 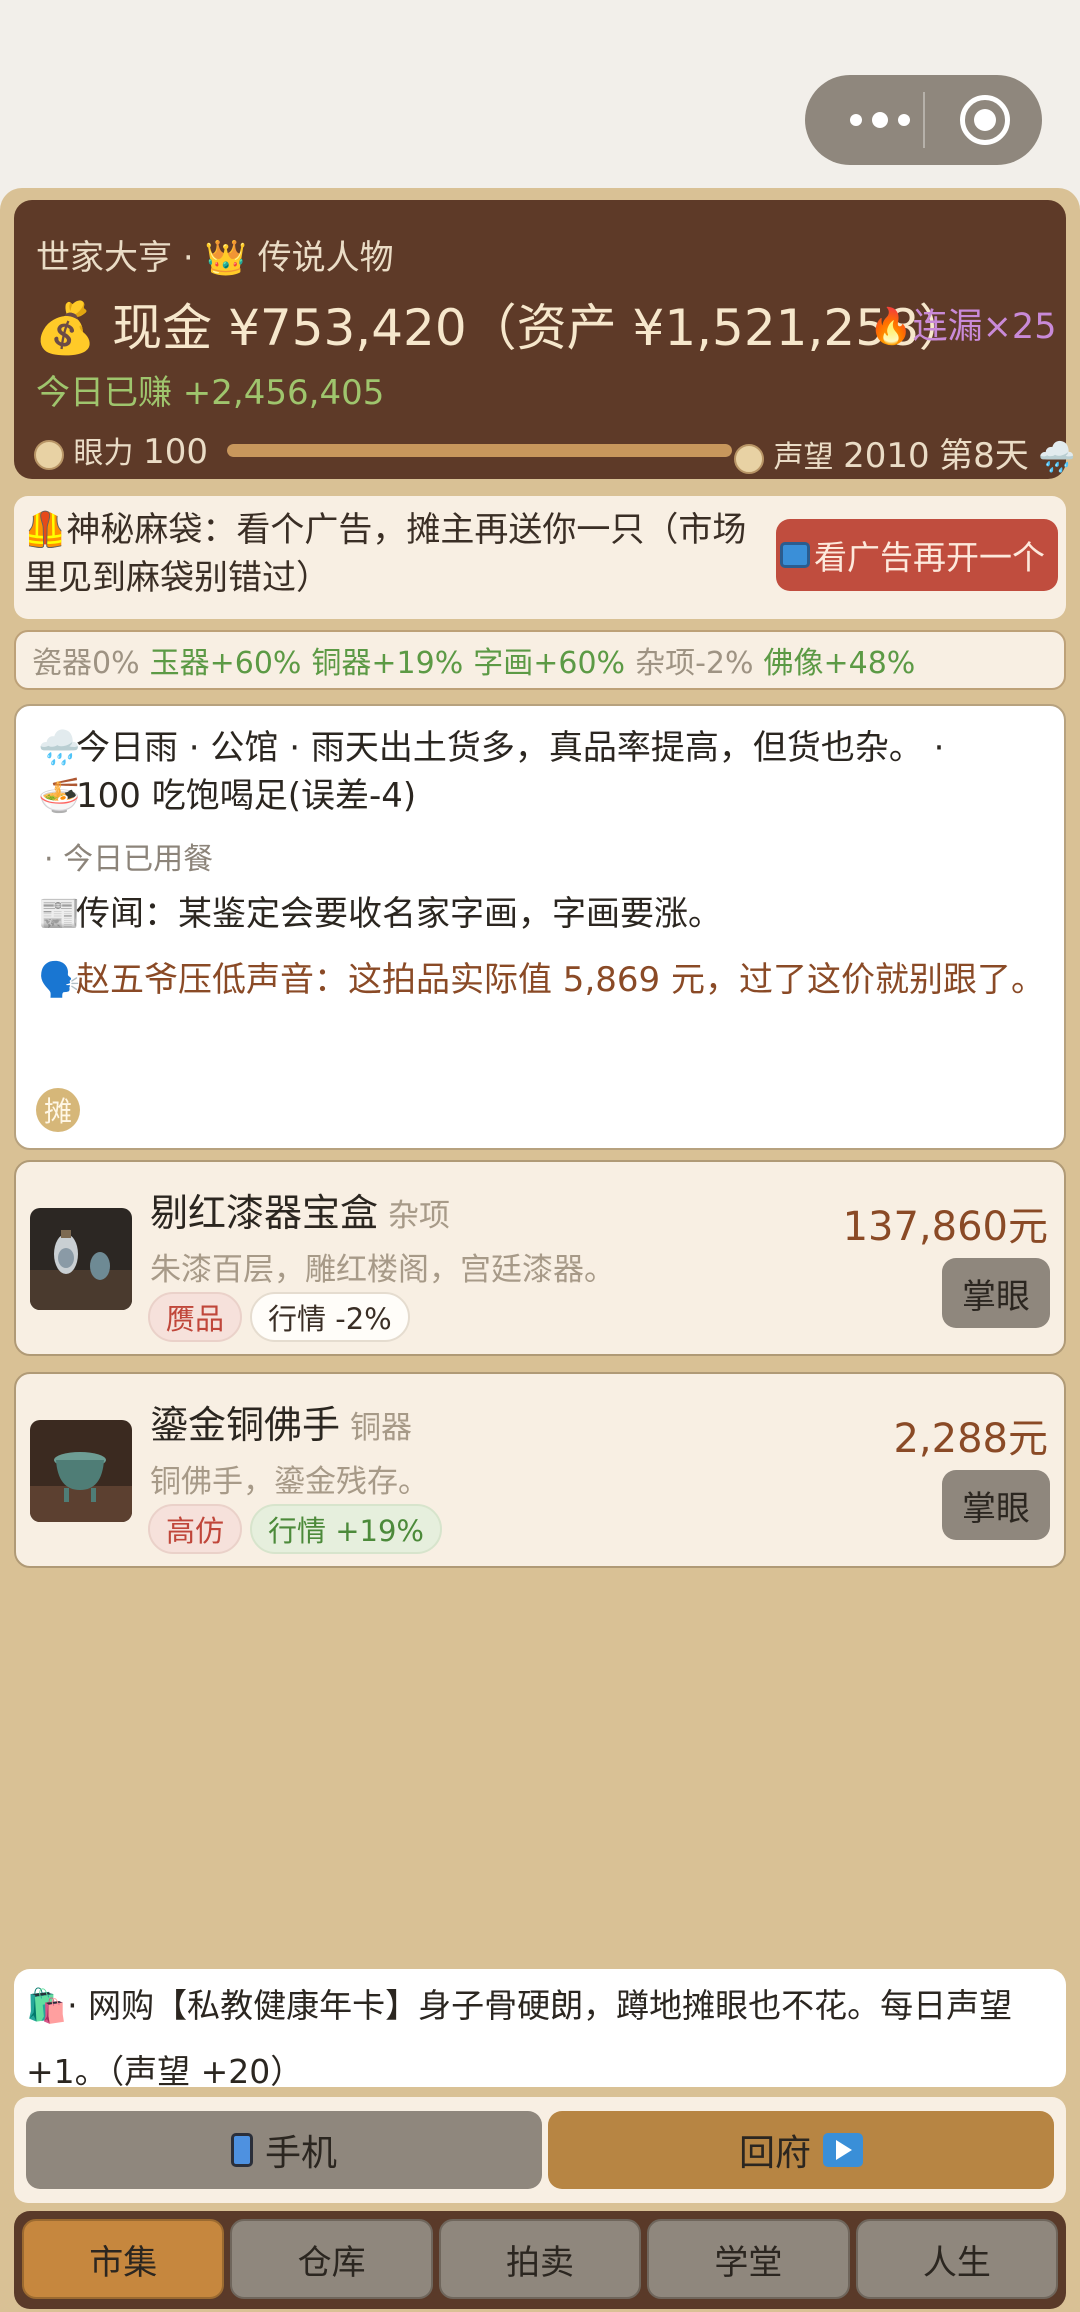 What do you see at coordinates (65, 328) in the screenshot?
I see `money-bag-icon: 💰` at bounding box center [65, 328].